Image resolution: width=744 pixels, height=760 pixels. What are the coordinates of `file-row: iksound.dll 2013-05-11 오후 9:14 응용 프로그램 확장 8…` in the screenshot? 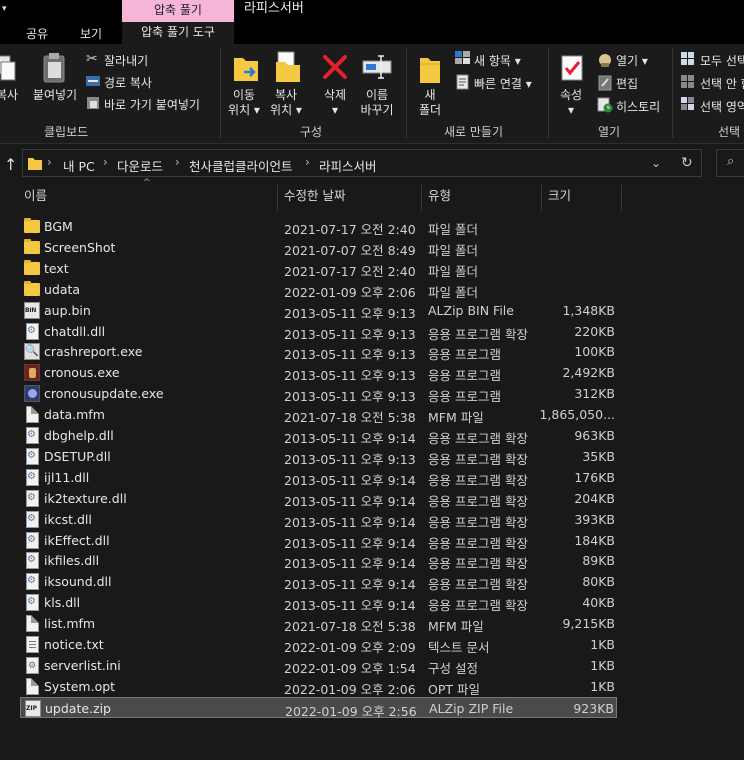 It's located at (318, 581).